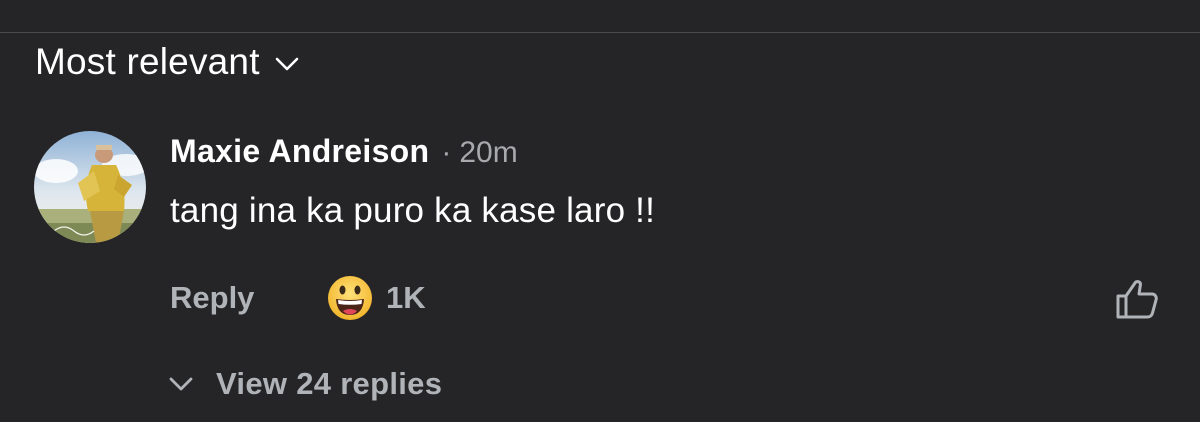 The width and height of the screenshot is (1200, 422). Describe the element at coordinates (147, 61) in the screenshot. I see `sort-label: Most relevant` at that location.